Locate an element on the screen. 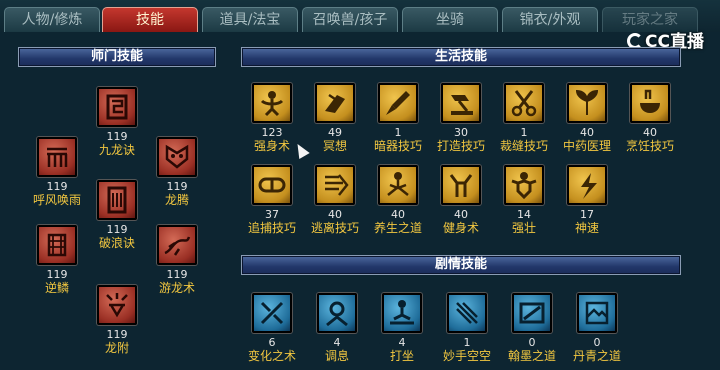 This screenshot has width=720, height=370. skill-name: 养生之道 is located at coordinates (397, 228).